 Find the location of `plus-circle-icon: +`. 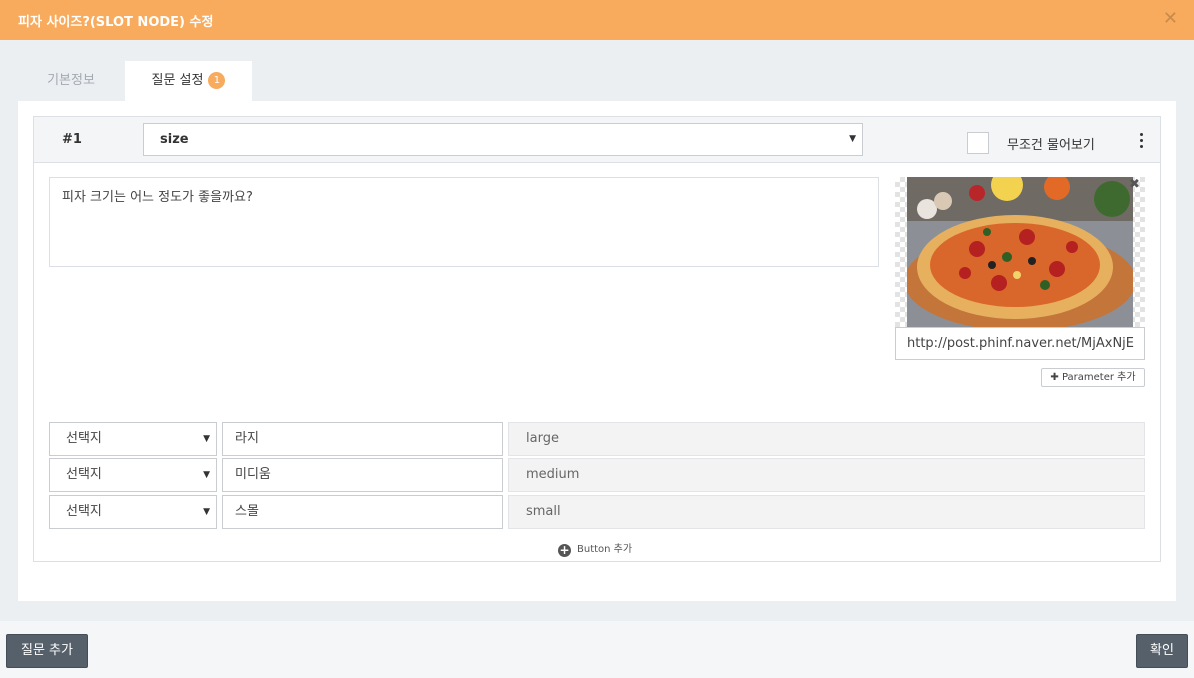

plus-circle-icon: + is located at coordinates (564, 550).